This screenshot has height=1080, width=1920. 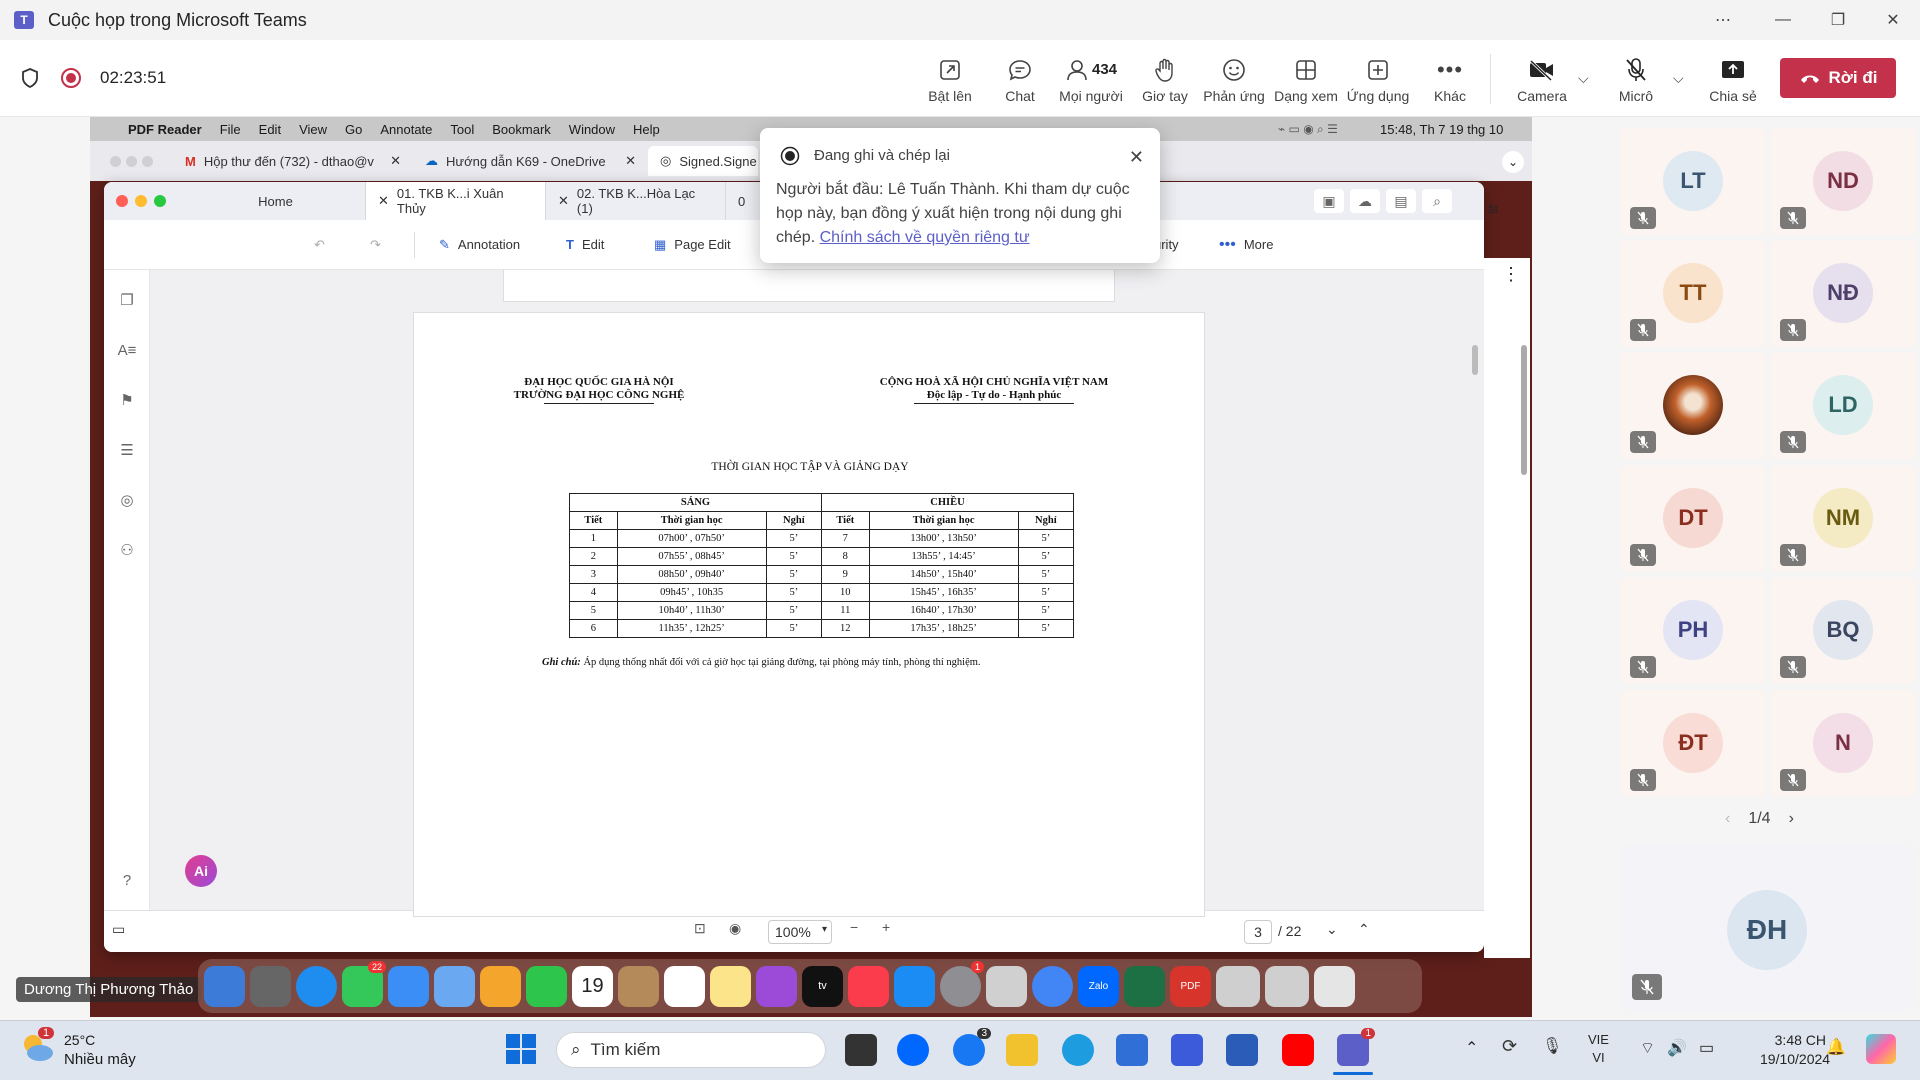 What do you see at coordinates (741, 201) in the screenshot?
I see `pdf-tab-partial: 0` at bounding box center [741, 201].